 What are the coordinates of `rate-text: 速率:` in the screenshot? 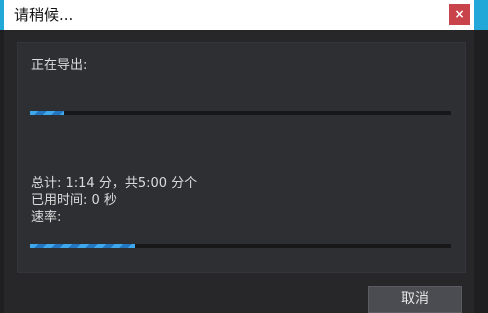 It's located at (46, 217).